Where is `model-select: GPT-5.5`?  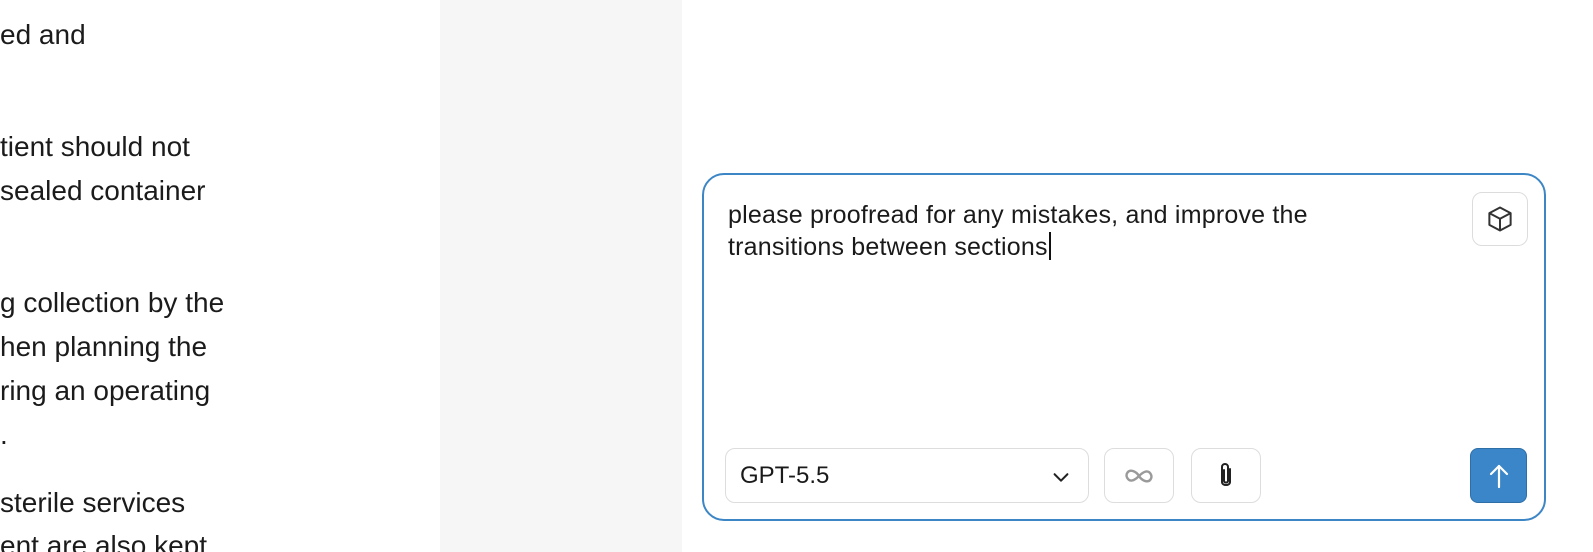
model-select: GPT-5.5 is located at coordinates (907, 475).